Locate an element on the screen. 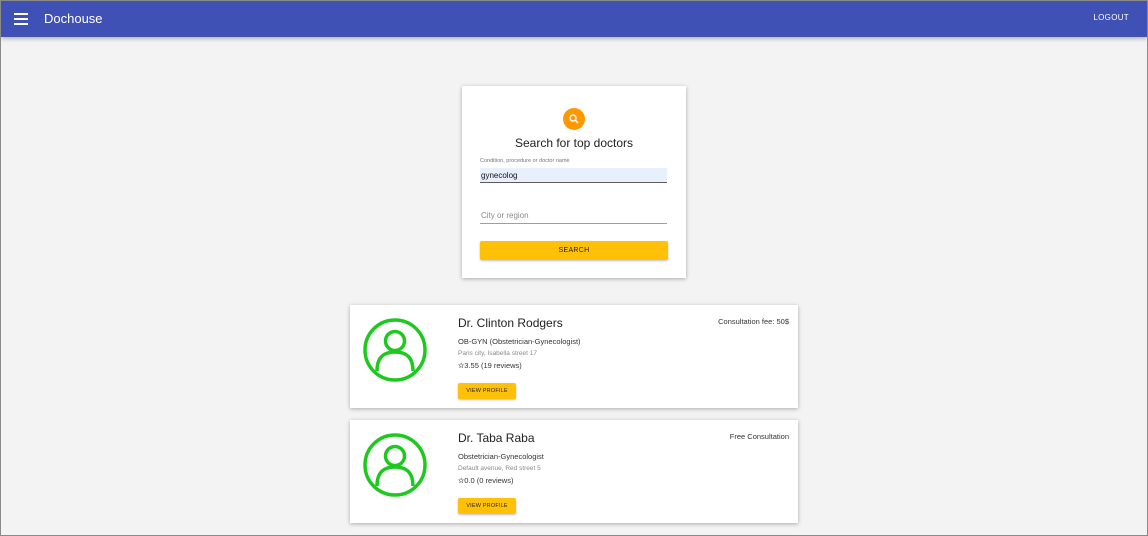 The image size is (1148, 536). city-input: City or region is located at coordinates (573, 217).